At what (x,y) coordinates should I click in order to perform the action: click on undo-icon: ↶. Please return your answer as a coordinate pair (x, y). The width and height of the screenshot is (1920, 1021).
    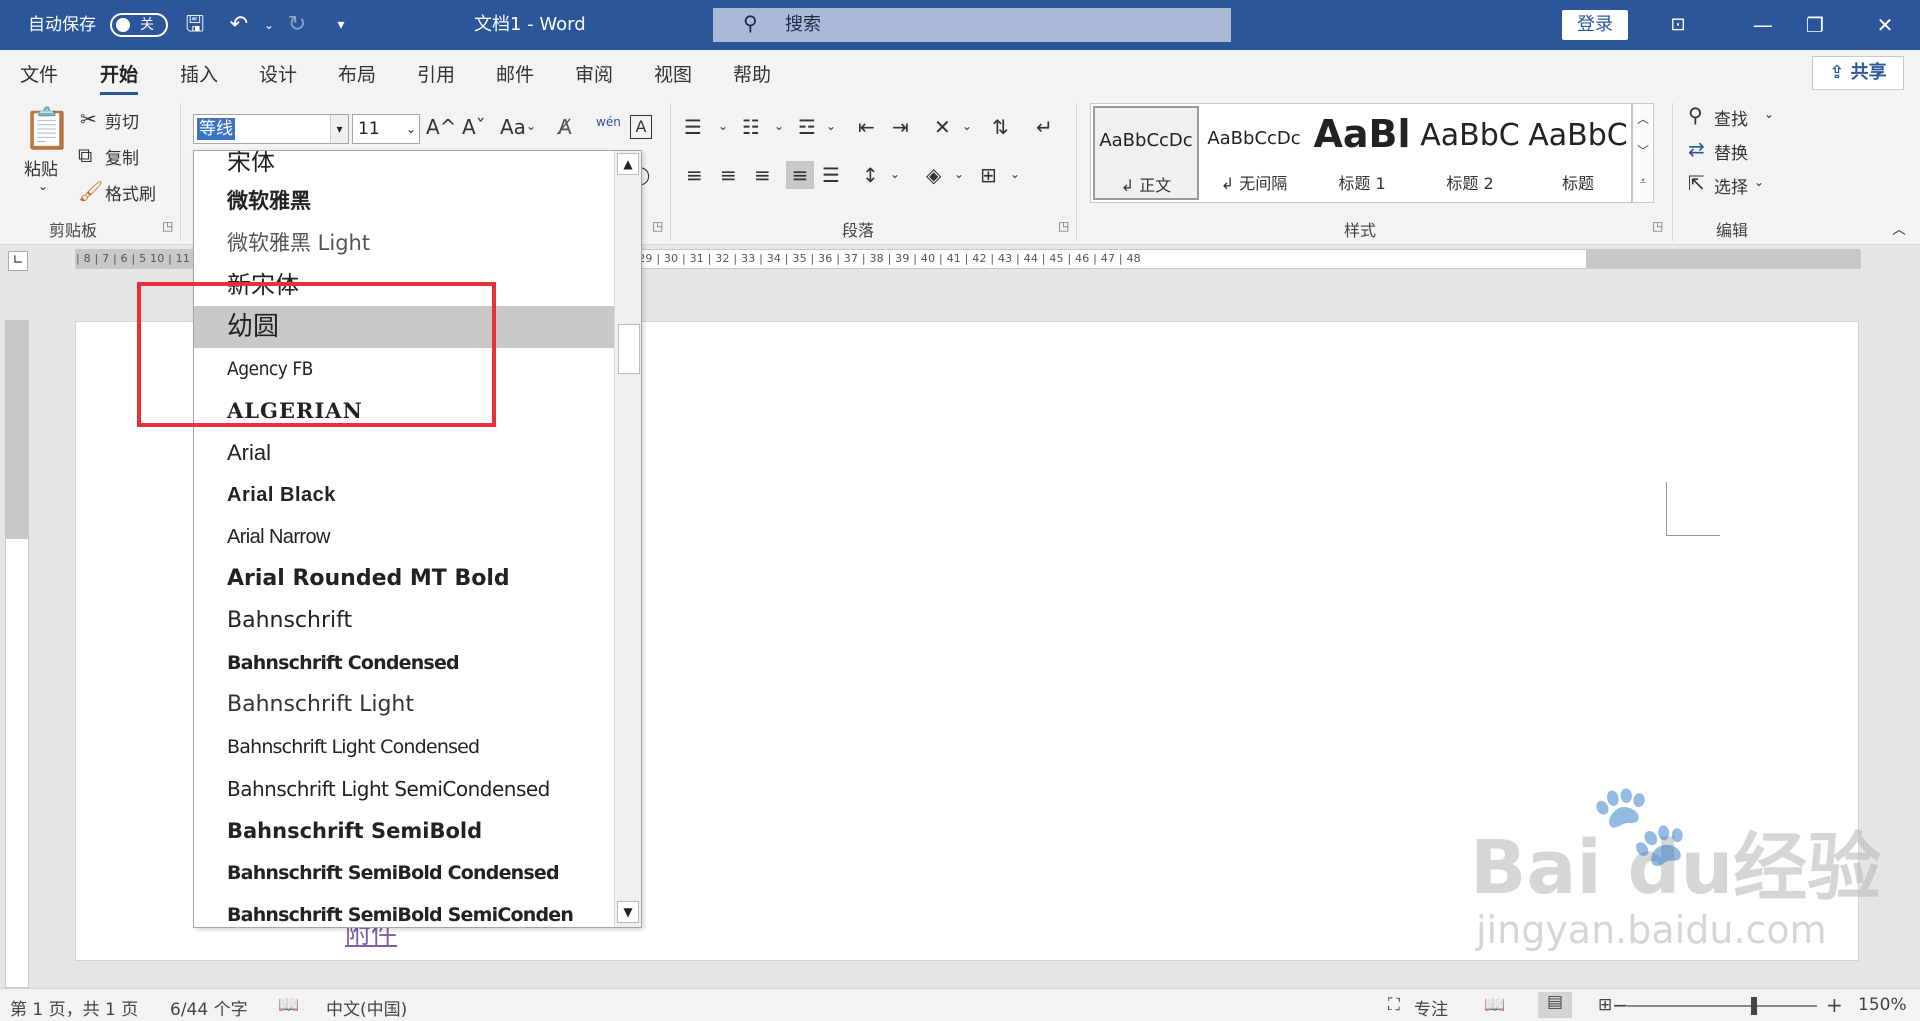
    Looking at the image, I should click on (239, 25).